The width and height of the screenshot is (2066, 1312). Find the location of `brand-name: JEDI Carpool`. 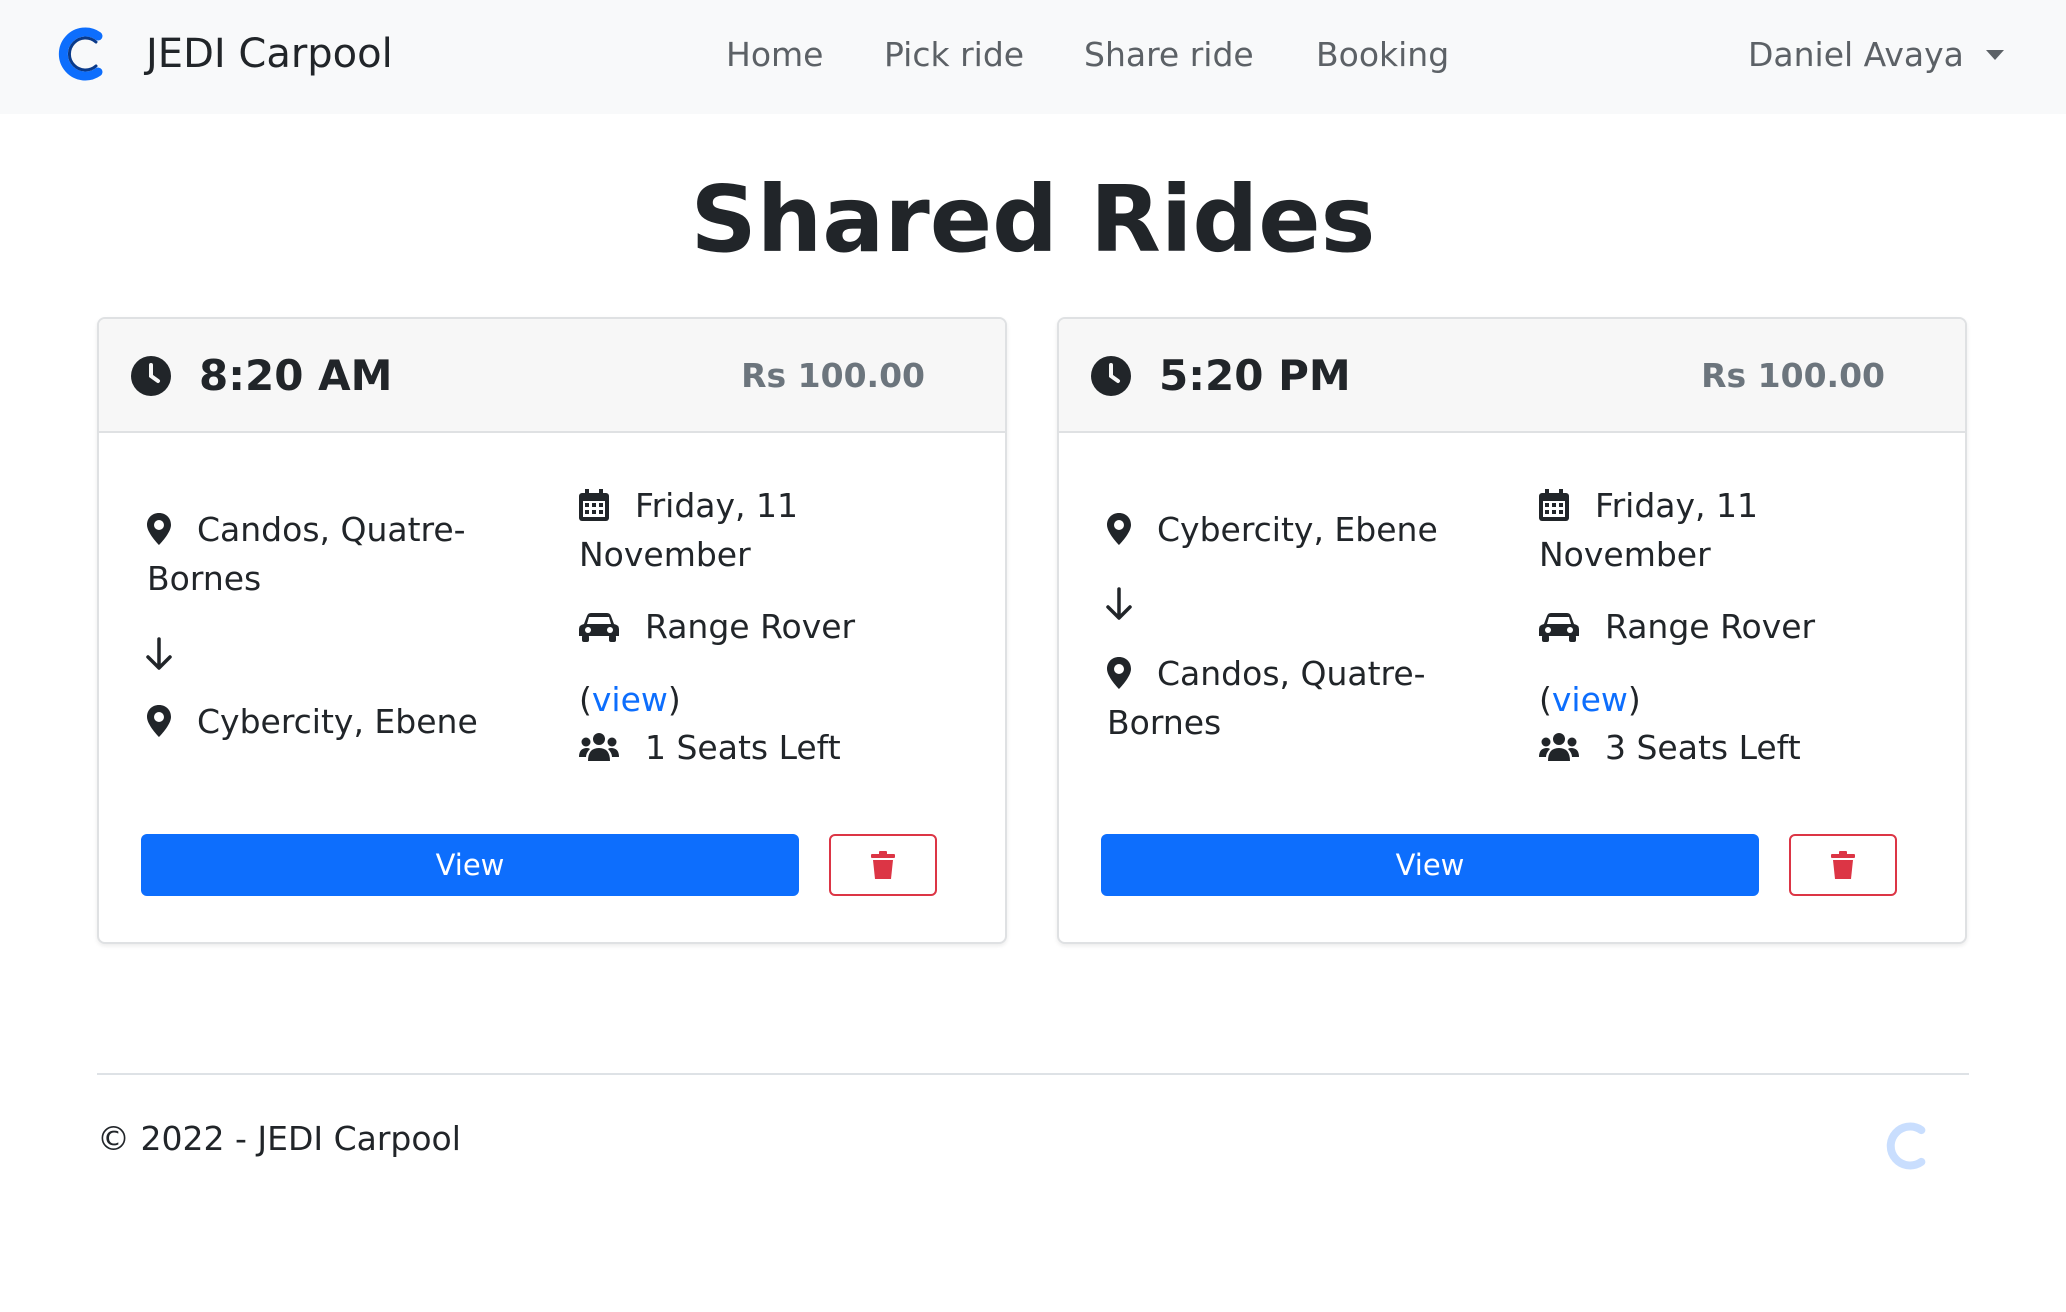

brand-name: JEDI Carpool is located at coordinates (269, 54).